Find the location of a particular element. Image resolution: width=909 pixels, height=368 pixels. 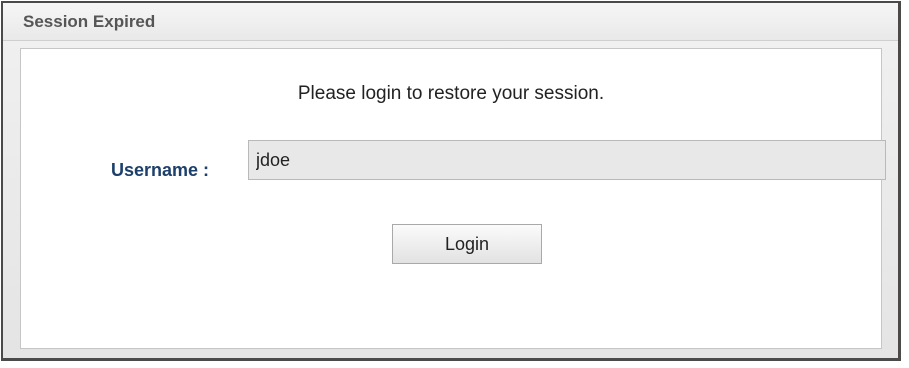

login-button: Login is located at coordinates (467, 244).